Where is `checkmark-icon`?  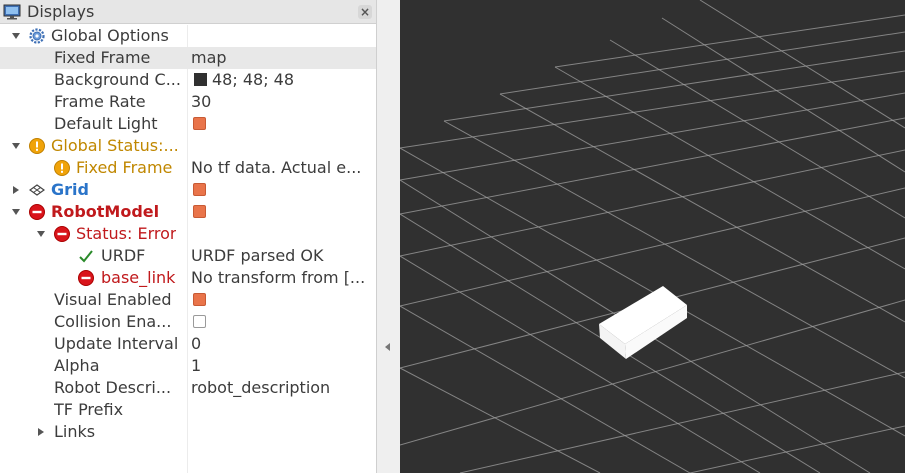 checkmark-icon is located at coordinates (86, 256).